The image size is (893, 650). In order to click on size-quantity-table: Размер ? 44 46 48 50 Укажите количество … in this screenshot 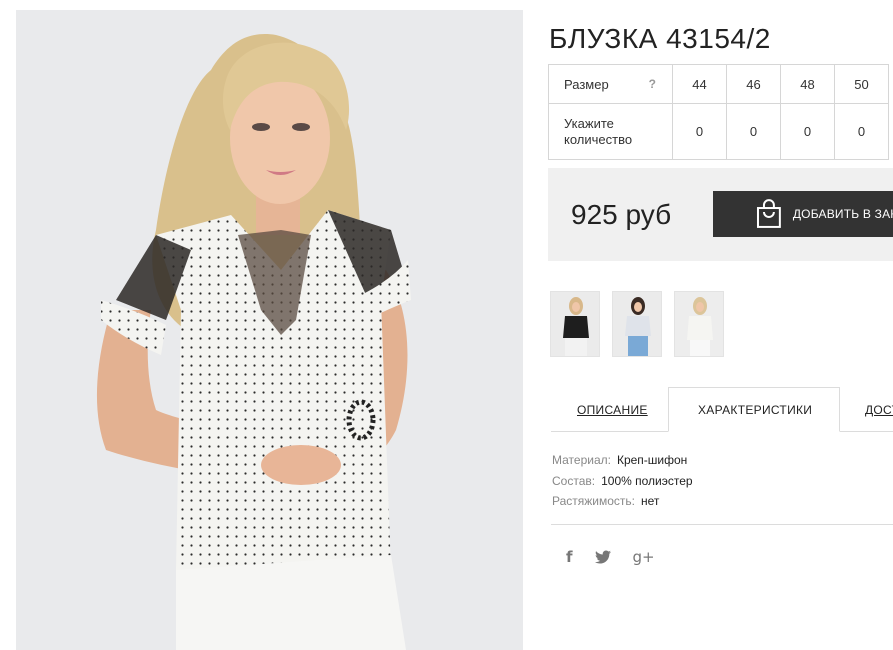, I will do `click(718, 112)`.